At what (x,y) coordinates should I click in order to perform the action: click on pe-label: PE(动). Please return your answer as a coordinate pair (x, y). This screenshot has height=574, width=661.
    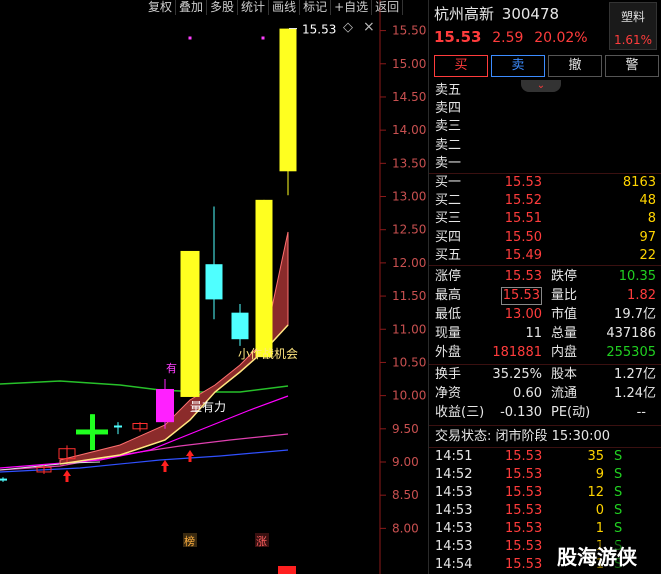
    Looking at the image, I should click on (571, 412).